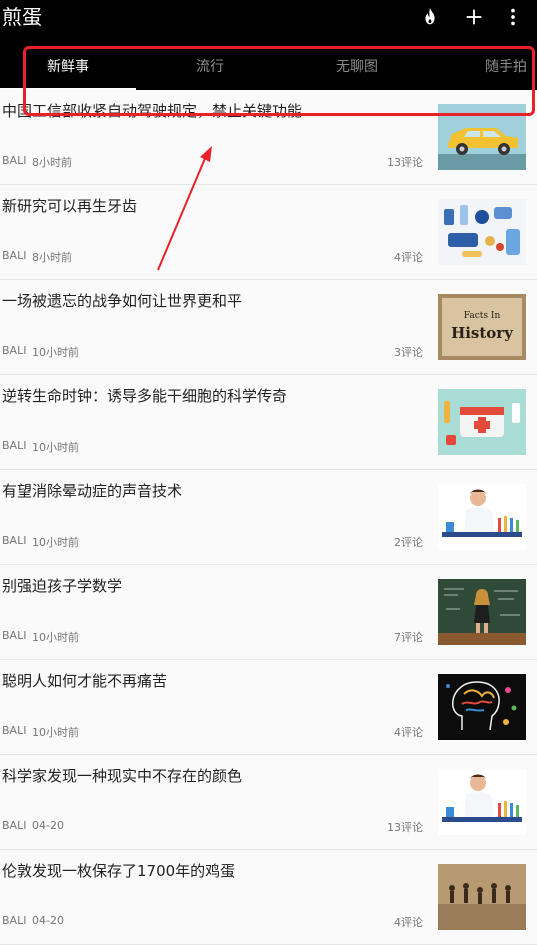  I want to click on colorful-brain-image, so click(482, 707).